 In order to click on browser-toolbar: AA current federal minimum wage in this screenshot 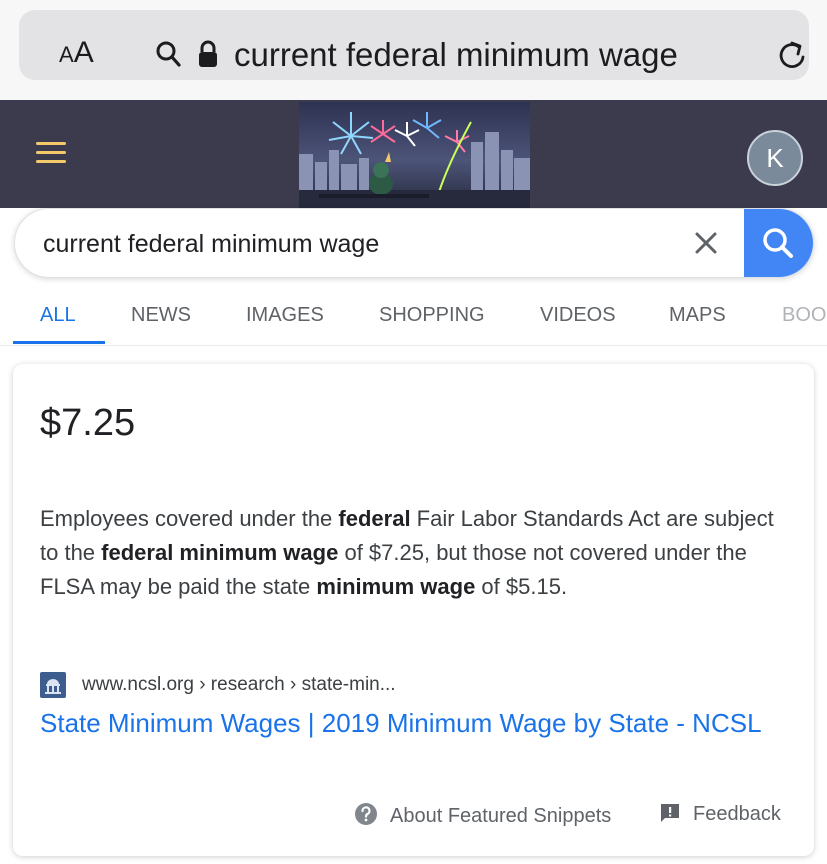, I will do `click(413, 50)`.